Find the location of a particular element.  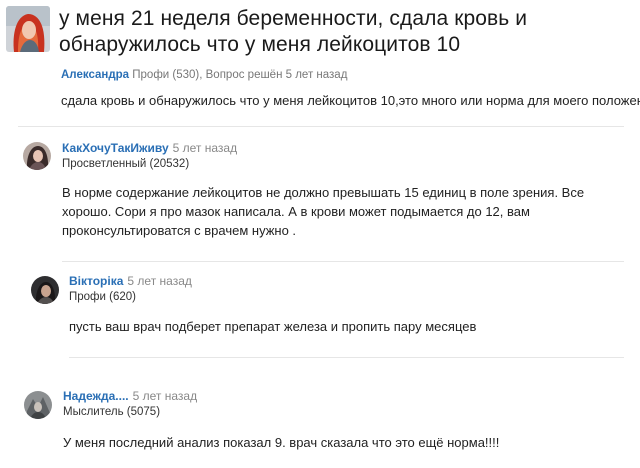

answer-header: КакХочуТакИживу 5 лет назад is located at coordinates (149, 148).